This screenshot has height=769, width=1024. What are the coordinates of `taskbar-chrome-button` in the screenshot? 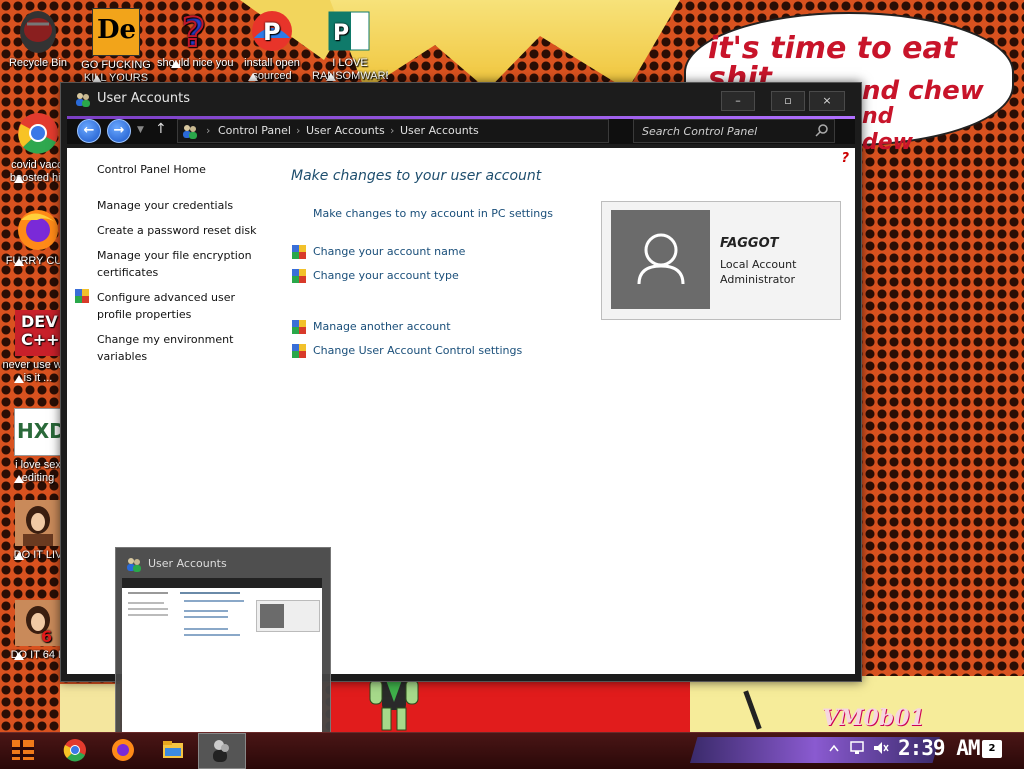 It's located at (75, 750).